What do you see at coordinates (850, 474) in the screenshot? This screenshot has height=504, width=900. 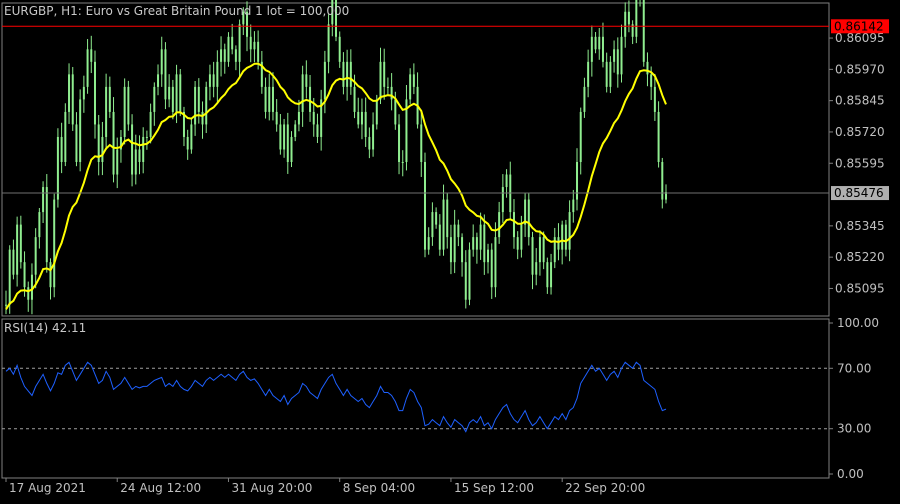 I see `rsi-tick-label: 0.00` at bounding box center [850, 474].